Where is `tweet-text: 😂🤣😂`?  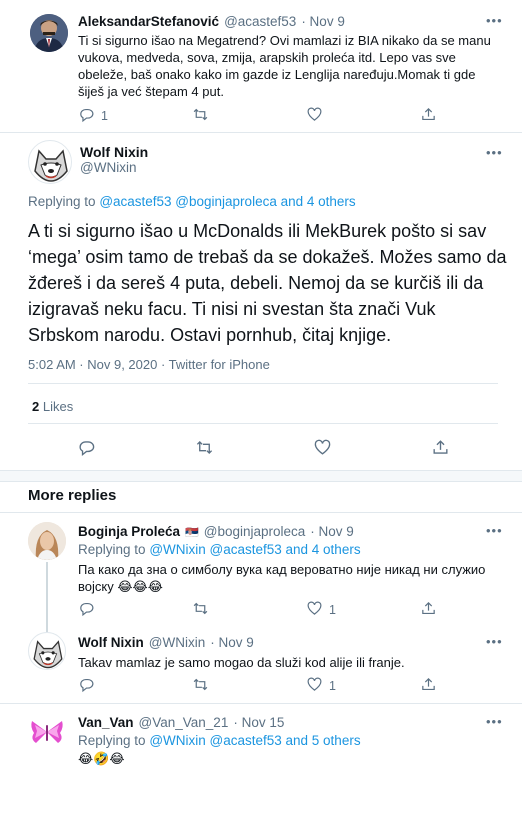 tweet-text: 😂🤣😂 is located at coordinates (101, 758).